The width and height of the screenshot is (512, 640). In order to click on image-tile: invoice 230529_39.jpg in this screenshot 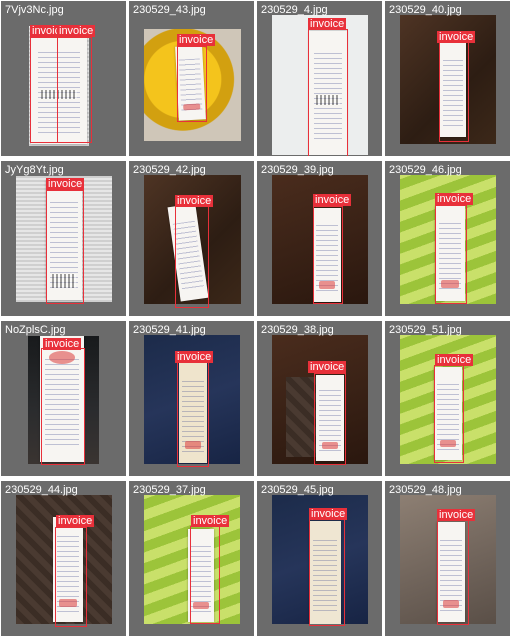, I will do `click(319, 238)`.